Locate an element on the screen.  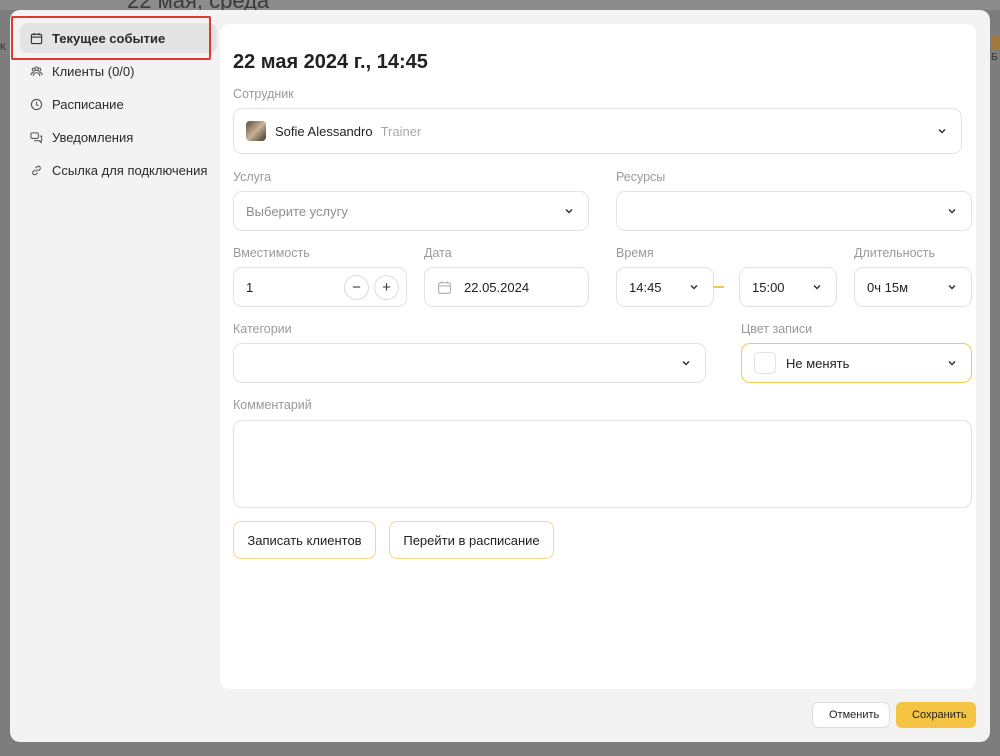
sidebar-item-current-event: Текущее событие is located at coordinates (118, 38).